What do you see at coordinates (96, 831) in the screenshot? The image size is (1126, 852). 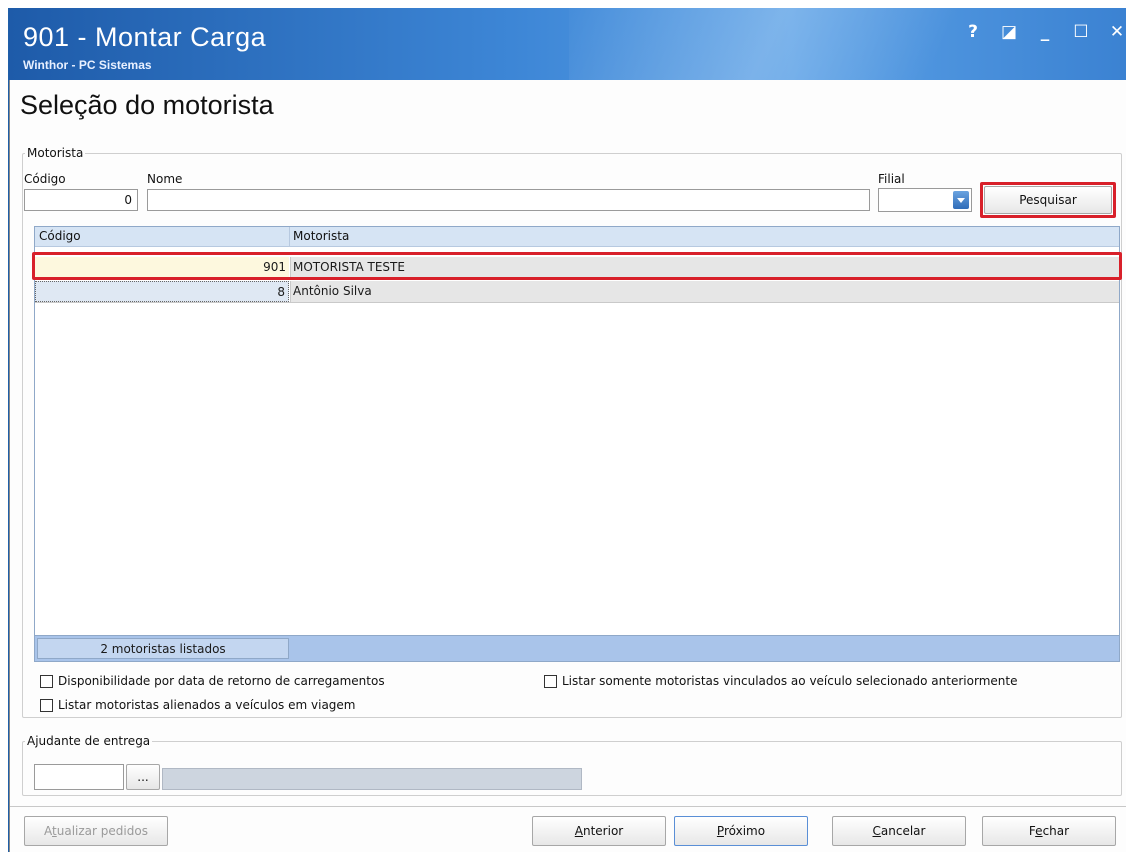 I see `atualizar-pedidos-button: Atualizar pedidos` at bounding box center [96, 831].